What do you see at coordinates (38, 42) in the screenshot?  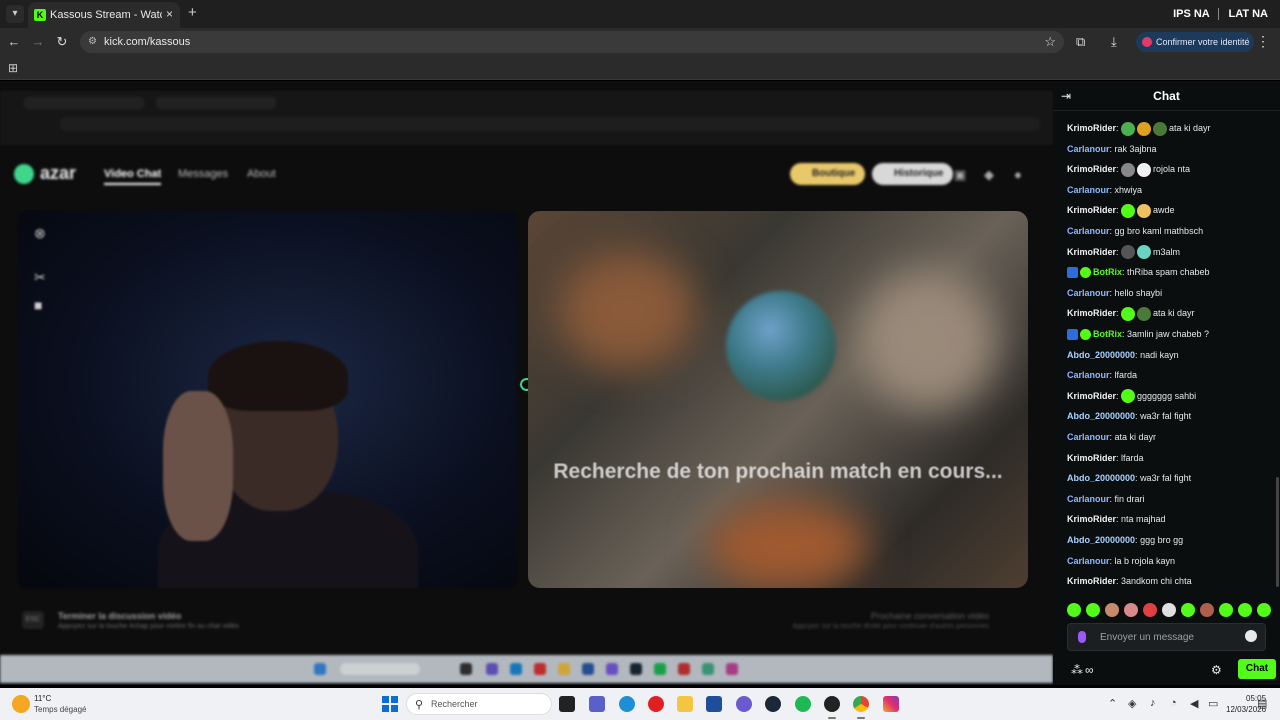 I see `forward-arrow-icon: →` at bounding box center [38, 42].